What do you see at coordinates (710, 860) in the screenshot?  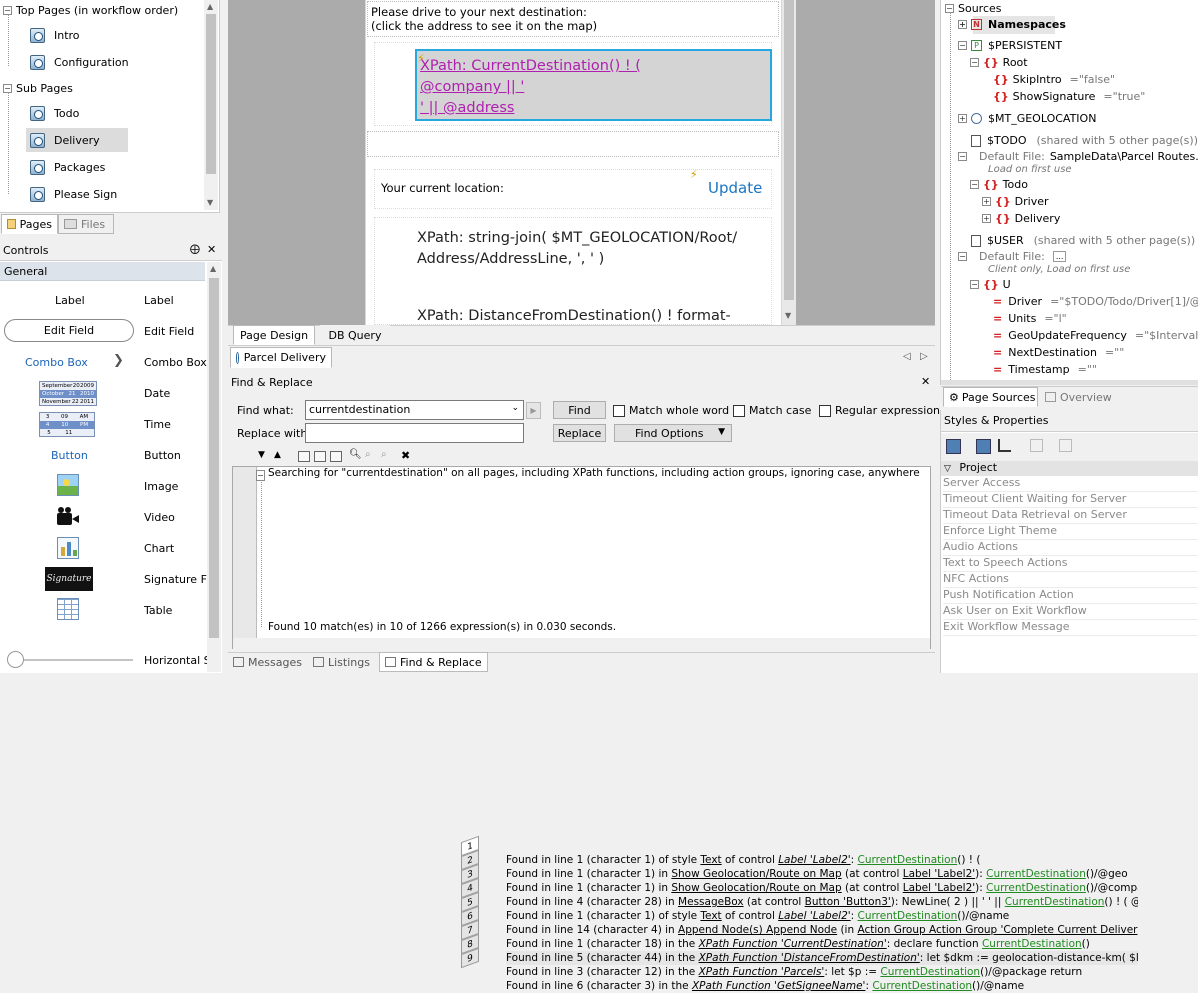 I see `location-link: Text` at bounding box center [710, 860].